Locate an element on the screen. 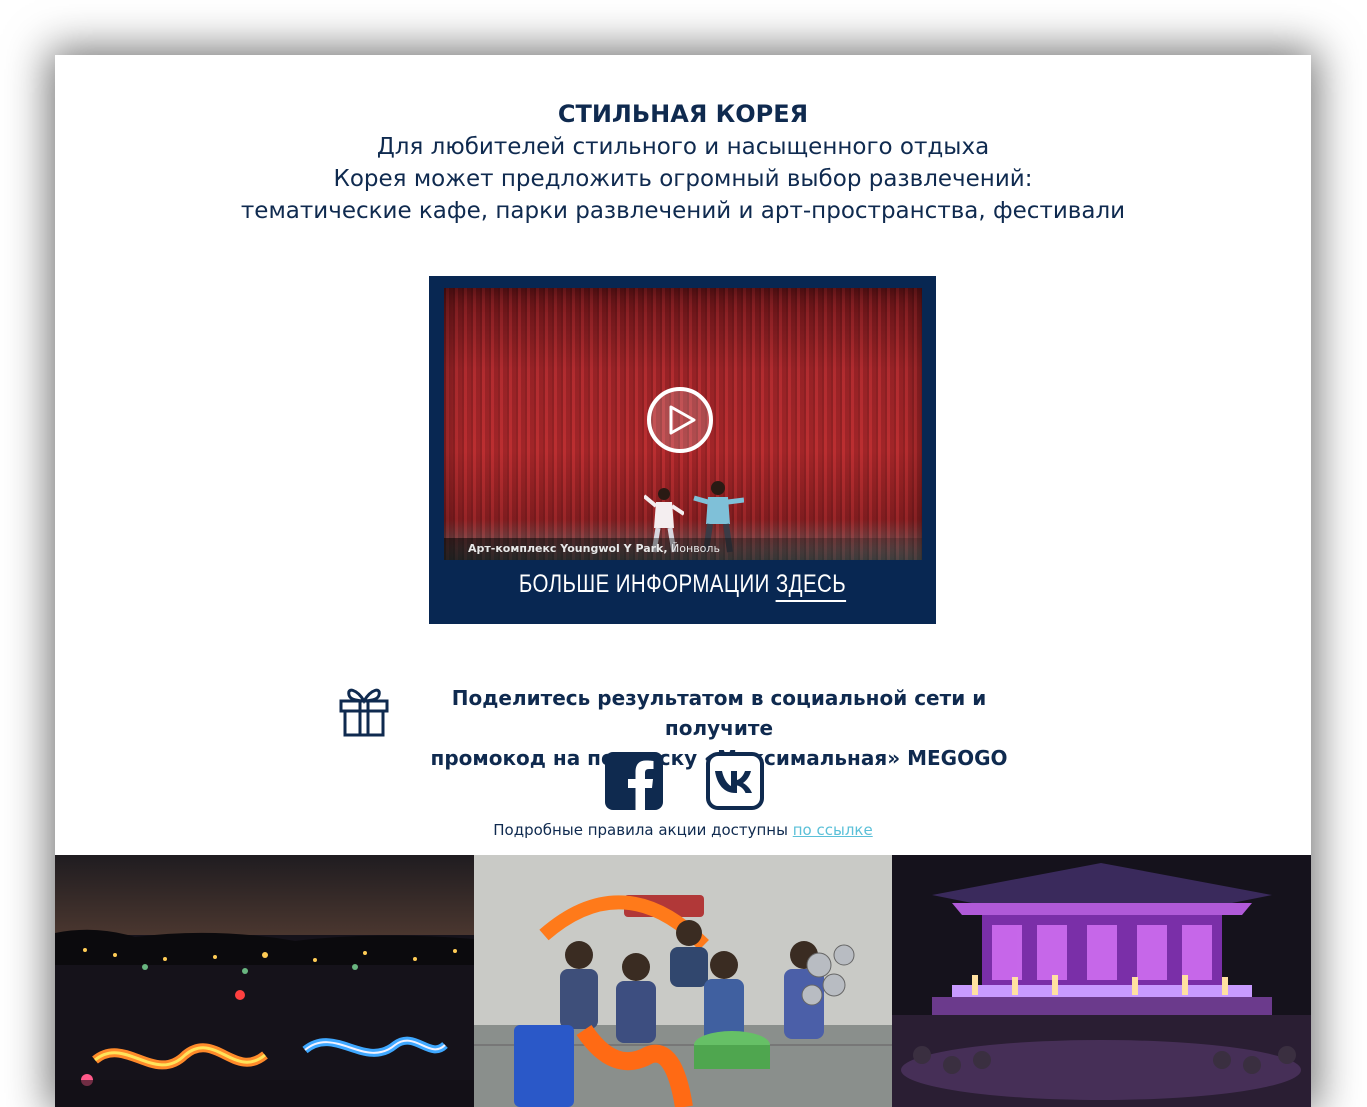 This screenshot has height=1107, width=1367. more-info-link: БОЛЬШЕ ИНФОРМАЦИИ ЗДЕСЬ is located at coordinates (683, 586).